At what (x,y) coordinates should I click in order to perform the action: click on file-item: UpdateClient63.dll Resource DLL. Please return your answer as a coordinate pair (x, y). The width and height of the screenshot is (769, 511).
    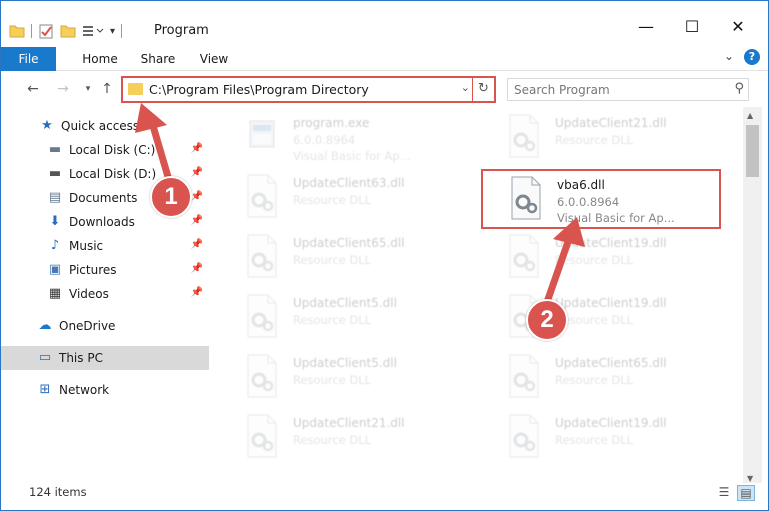
    Looking at the image, I should click on (339, 199).